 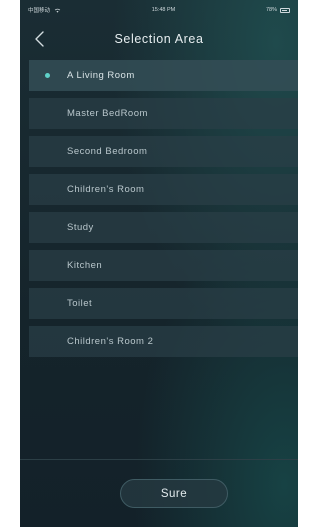 I want to click on page-title: Selection Area, so click(x=159, y=39).